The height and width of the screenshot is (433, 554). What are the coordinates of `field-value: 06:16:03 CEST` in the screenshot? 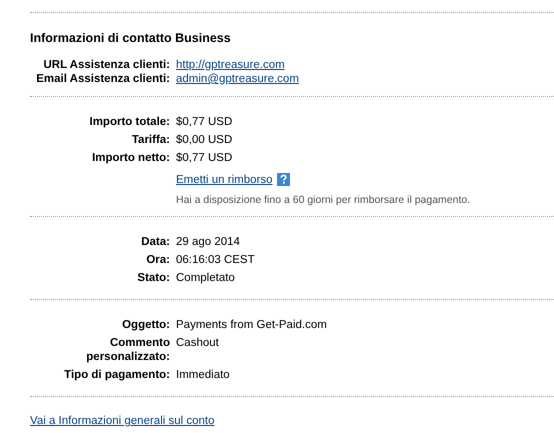 It's located at (215, 260).